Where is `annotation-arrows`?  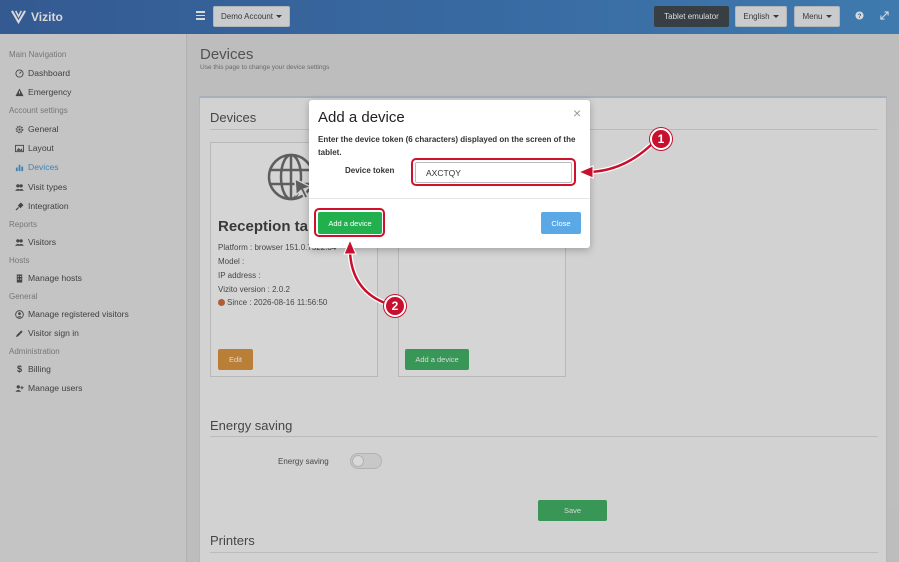
annotation-arrows is located at coordinates (498, 224).